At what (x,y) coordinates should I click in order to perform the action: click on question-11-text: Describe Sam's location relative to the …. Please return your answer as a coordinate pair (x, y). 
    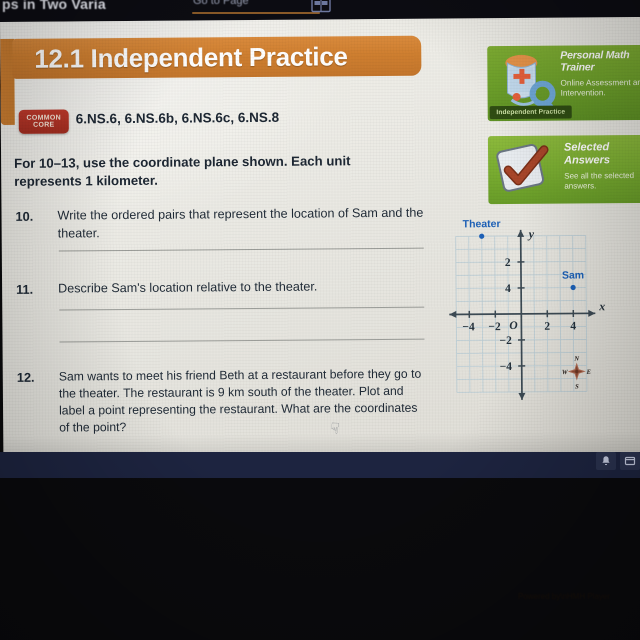
    Looking at the image, I should click on (188, 287).